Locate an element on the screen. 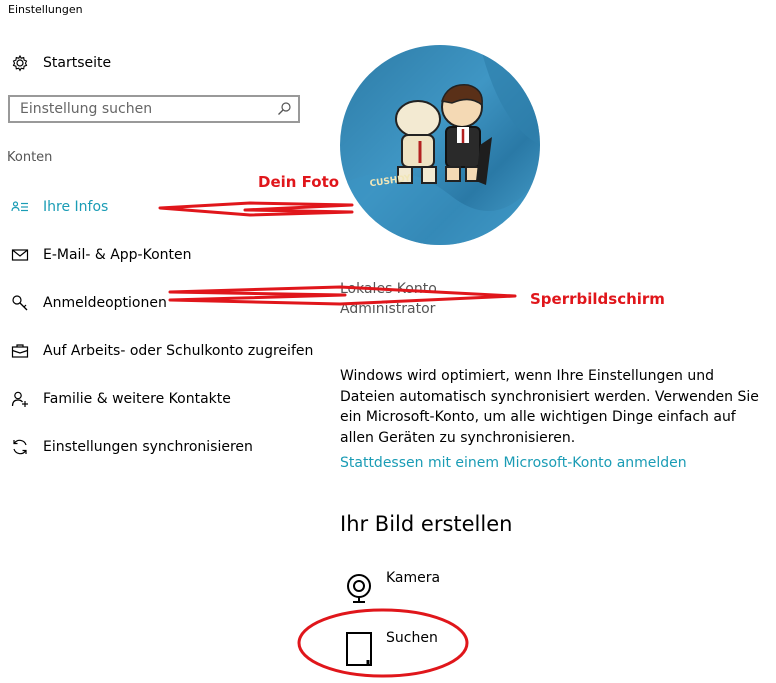 This screenshot has height=683, width=776. sidebar-section-title: Konten is located at coordinates (30, 157).